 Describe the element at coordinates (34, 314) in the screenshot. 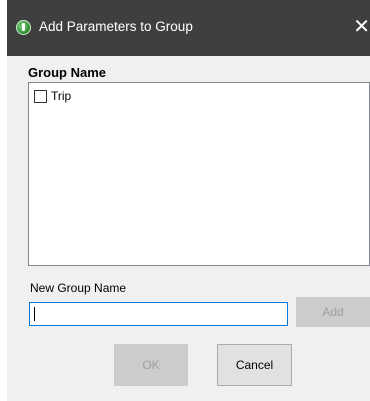

I see `text-caret` at that location.